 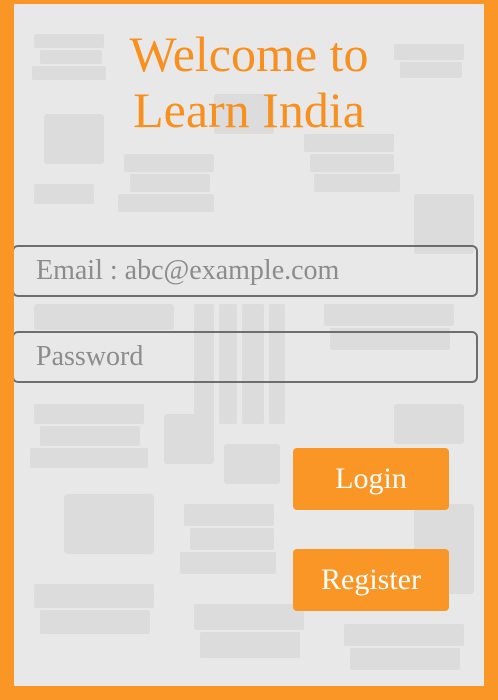 I want to click on login-button: Login, so click(x=371, y=479).